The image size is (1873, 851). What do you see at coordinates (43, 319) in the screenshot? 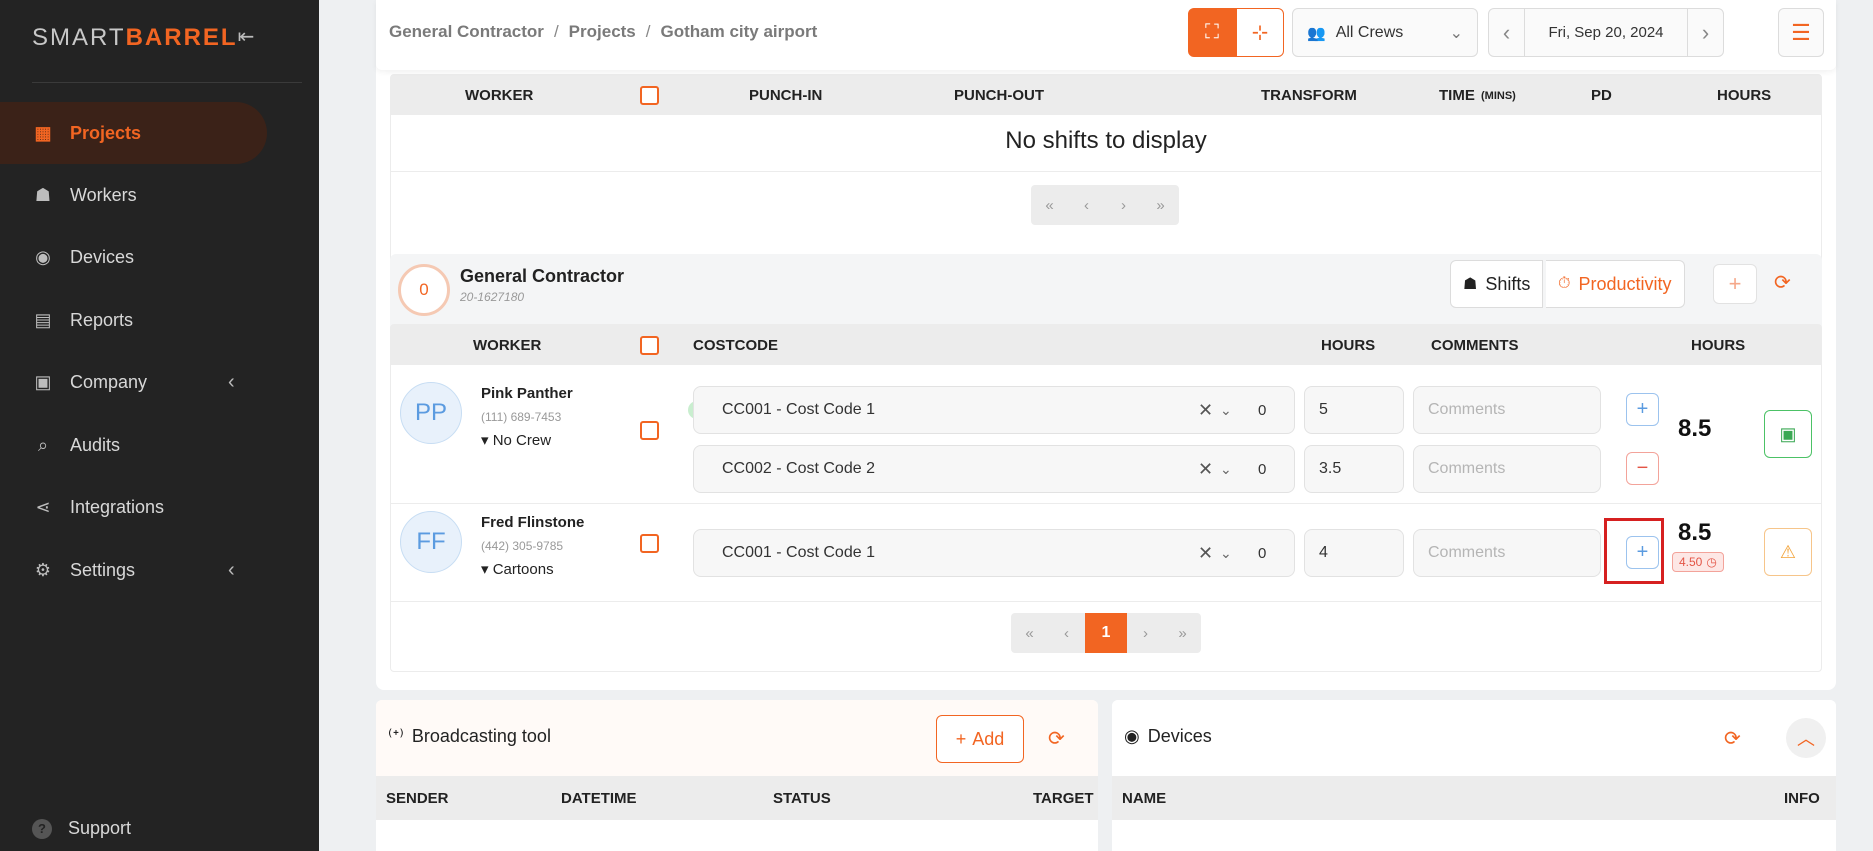
I see `report-icon: ▤` at bounding box center [43, 319].